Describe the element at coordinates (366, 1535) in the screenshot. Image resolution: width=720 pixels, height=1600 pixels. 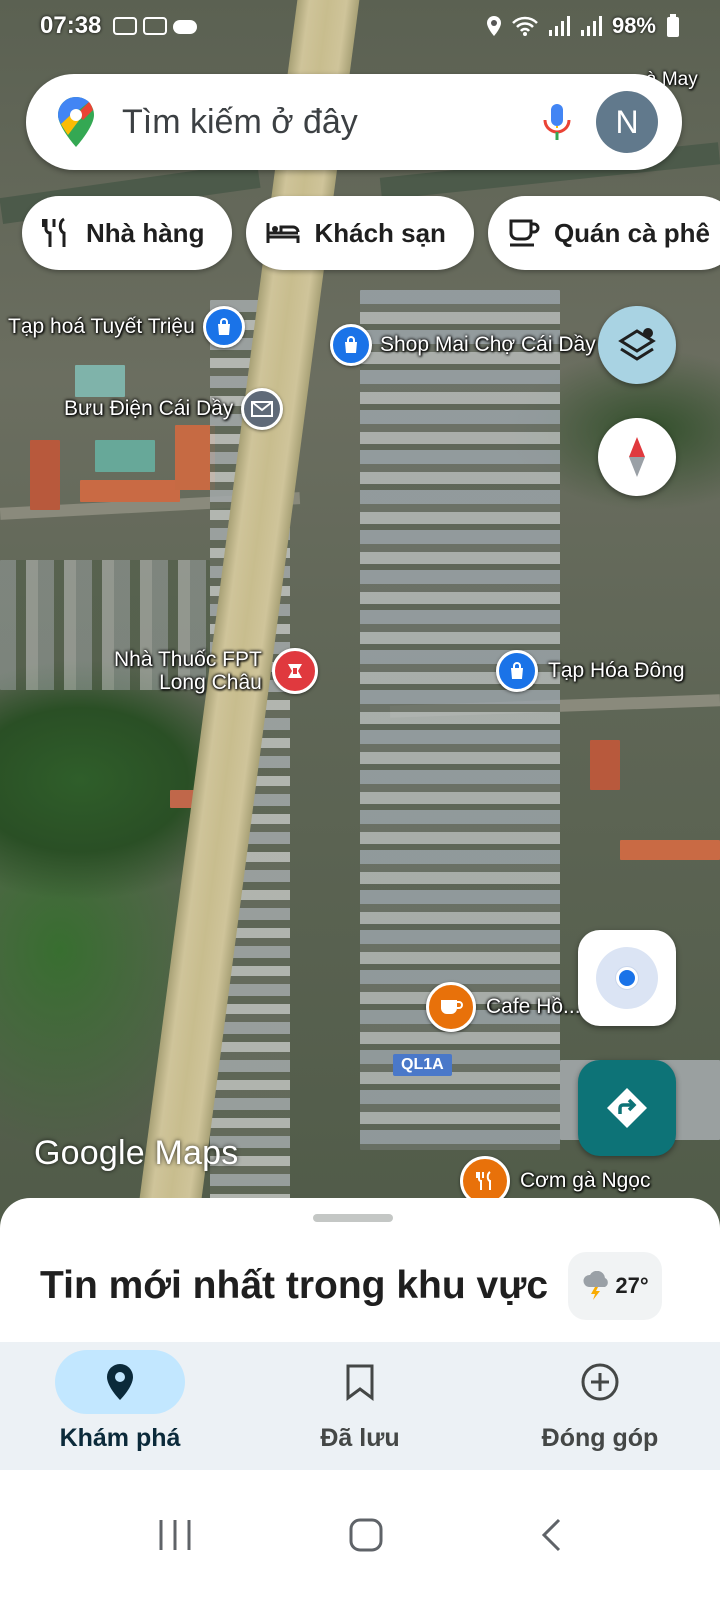
I see `home-icon` at that location.